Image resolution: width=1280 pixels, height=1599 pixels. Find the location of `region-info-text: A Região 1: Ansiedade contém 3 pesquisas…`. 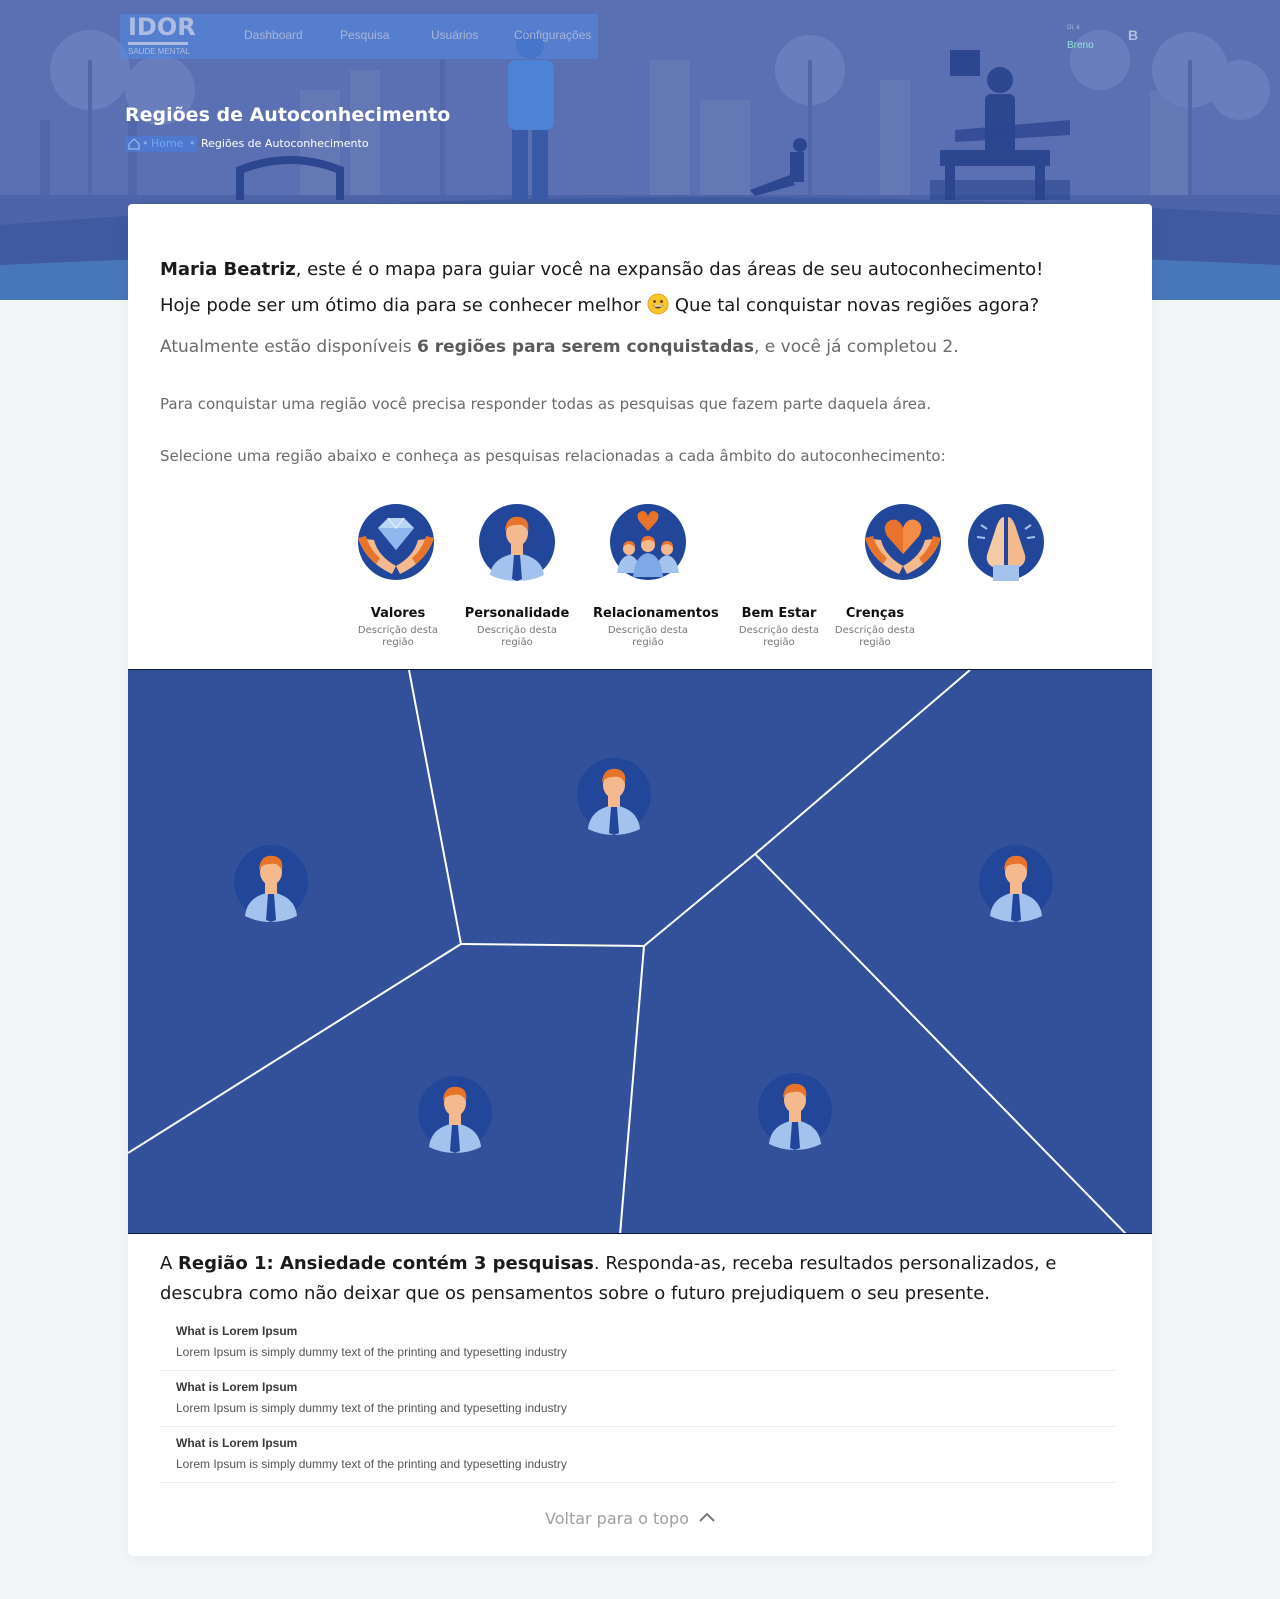

region-info-text: A Região 1: Ansiedade contém 3 pesquisas… is located at coordinates (630, 1279).